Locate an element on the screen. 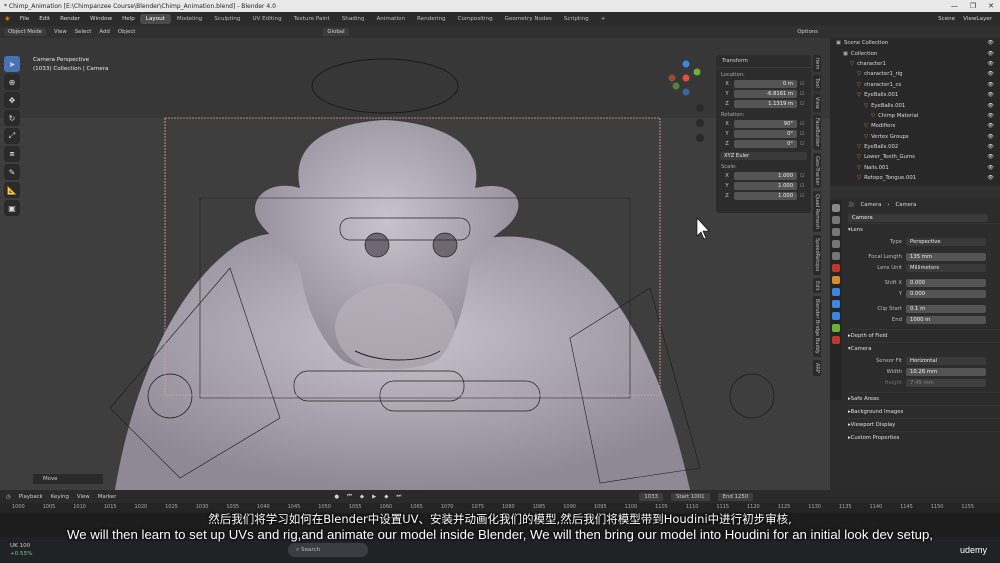 This screenshot has height=563, width=1000. end-frame-field: End 1250 is located at coordinates (735, 496).